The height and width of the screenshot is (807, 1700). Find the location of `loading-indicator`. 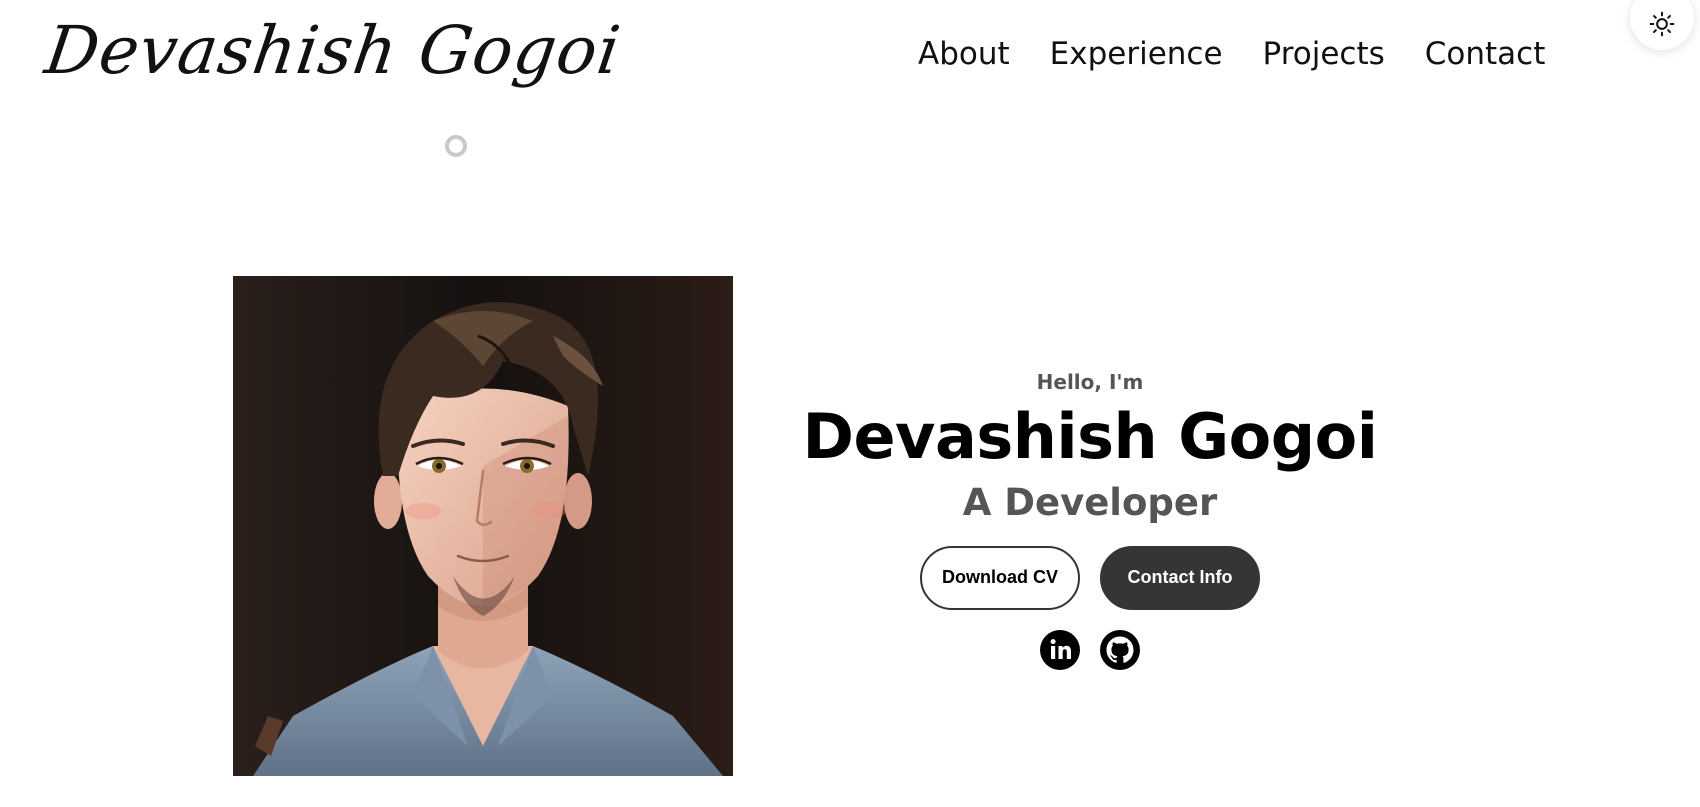

loading-indicator is located at coordinates (456, 146).